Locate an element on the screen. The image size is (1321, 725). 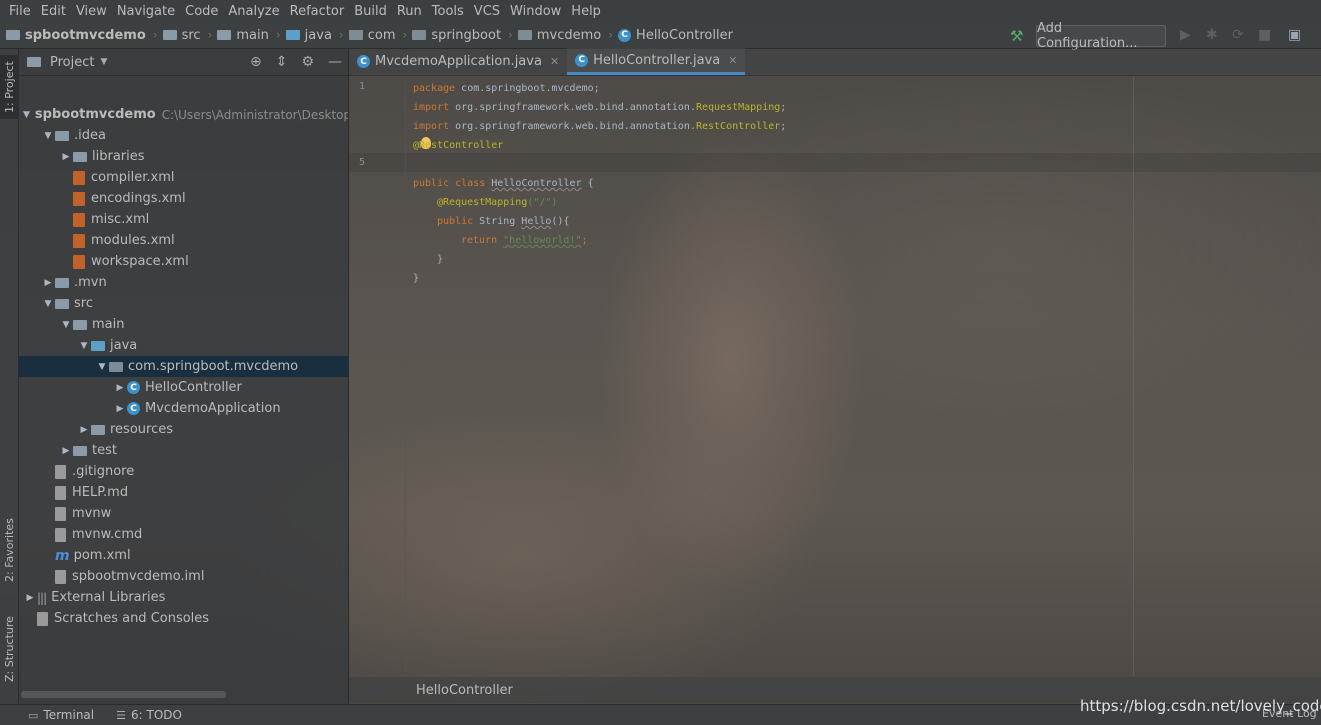
breadcrumb-springboot: springboot is located at coordinates (456, 35).